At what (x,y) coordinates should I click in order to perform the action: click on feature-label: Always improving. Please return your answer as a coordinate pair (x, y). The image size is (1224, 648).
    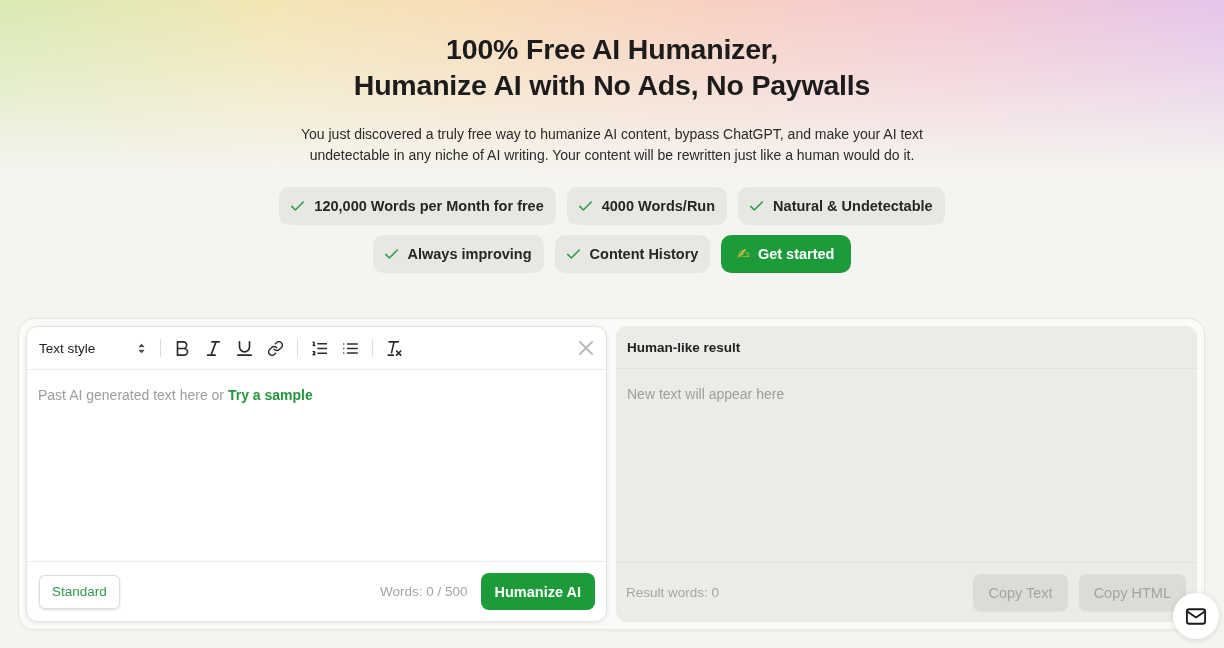
    Looking at the image, I should click on (469, 254).